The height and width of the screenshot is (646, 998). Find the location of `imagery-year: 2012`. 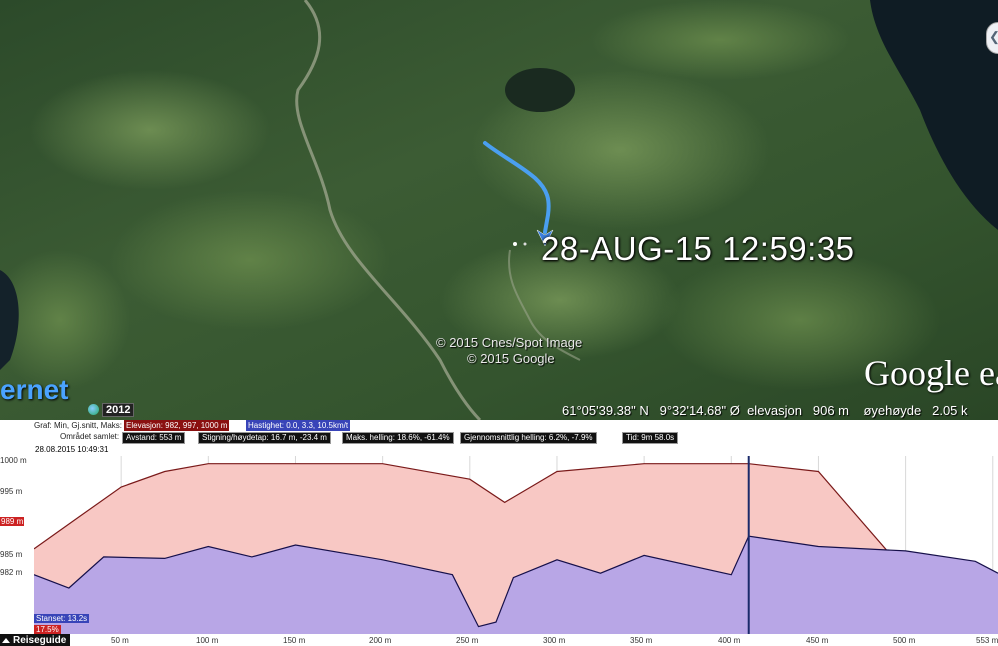

imagery-year: 2012 is located at coordinates (118, 409).